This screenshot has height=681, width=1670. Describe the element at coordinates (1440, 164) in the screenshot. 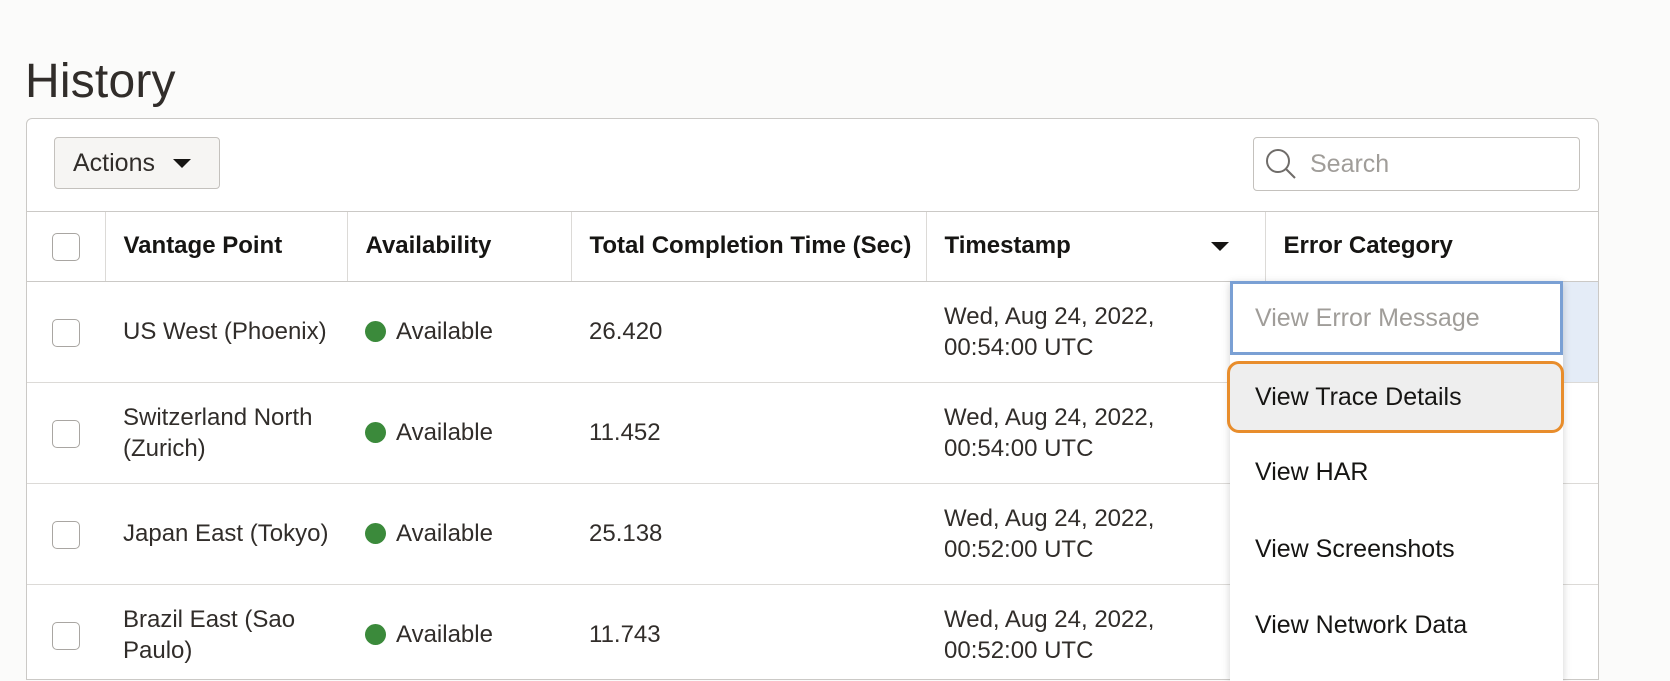

I see `search-input` at that location.